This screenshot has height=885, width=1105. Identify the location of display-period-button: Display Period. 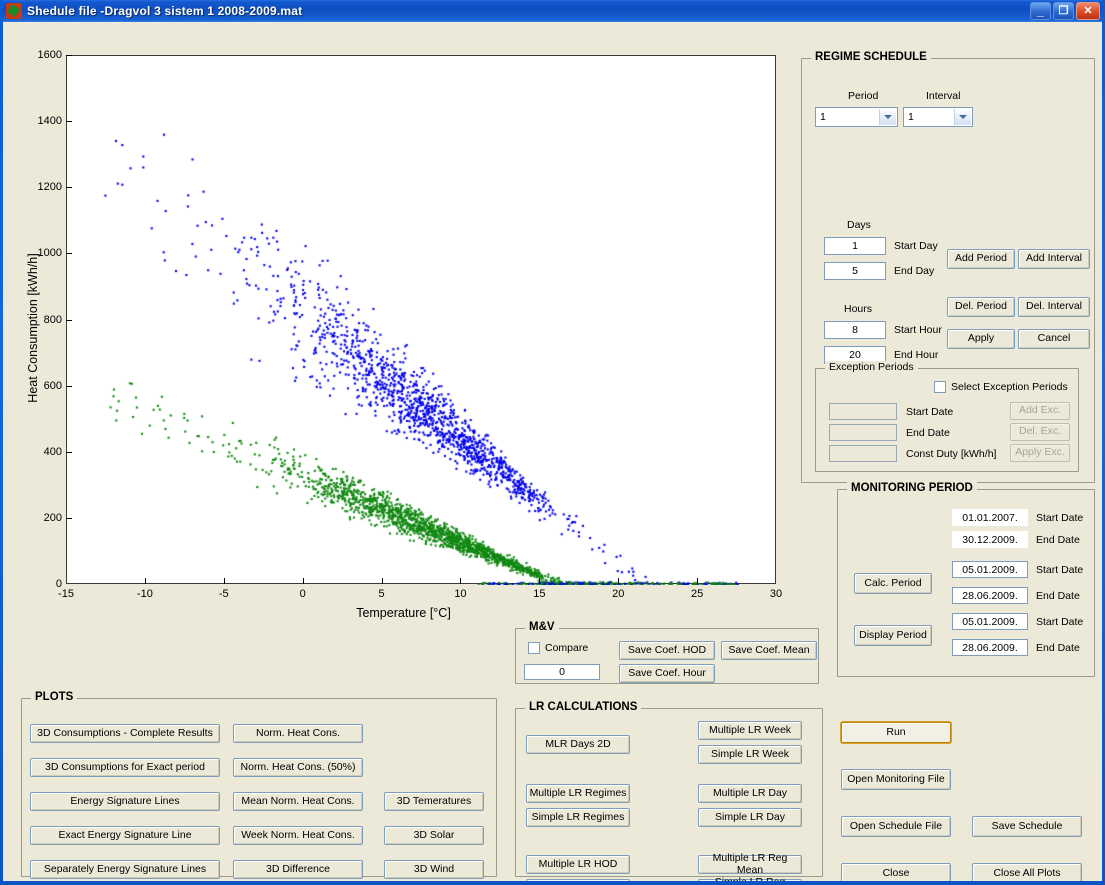
(893, 635).